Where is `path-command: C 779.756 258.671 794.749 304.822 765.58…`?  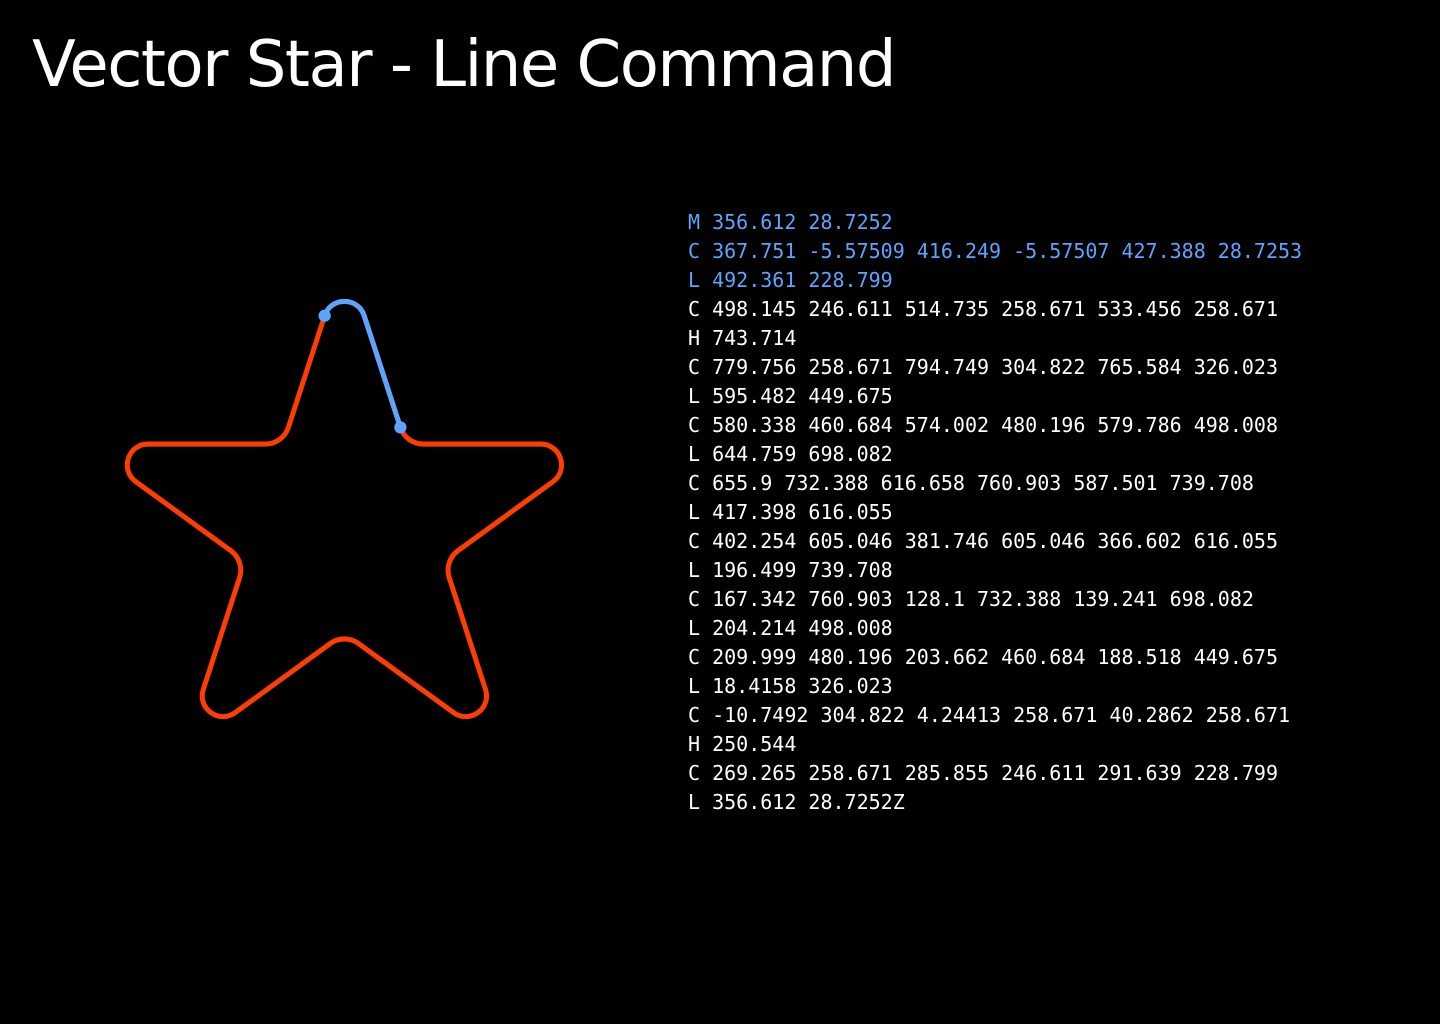
path-command: C 779.756 258.671 794.749 304.822 765.58… is located at coordinates (983, 367).